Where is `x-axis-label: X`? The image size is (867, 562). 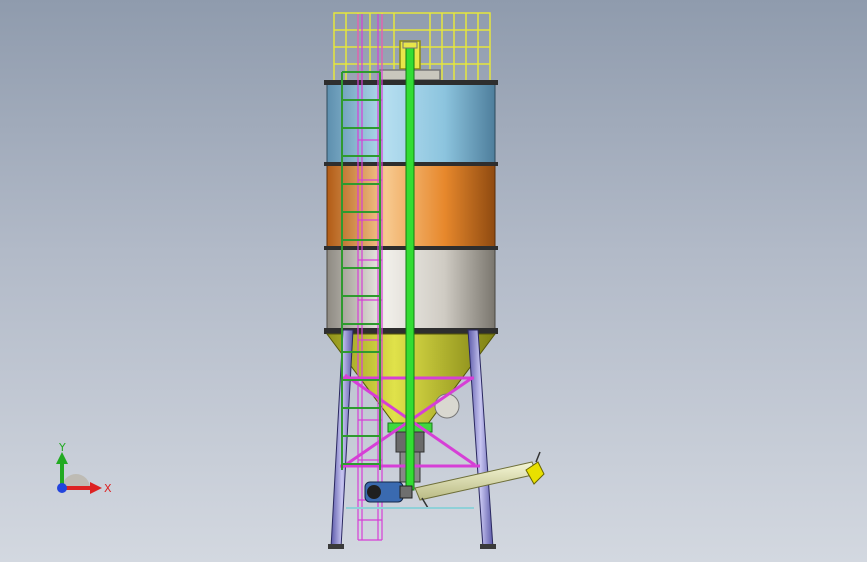
x-axis-label: X is located at coordinates (108, 488).